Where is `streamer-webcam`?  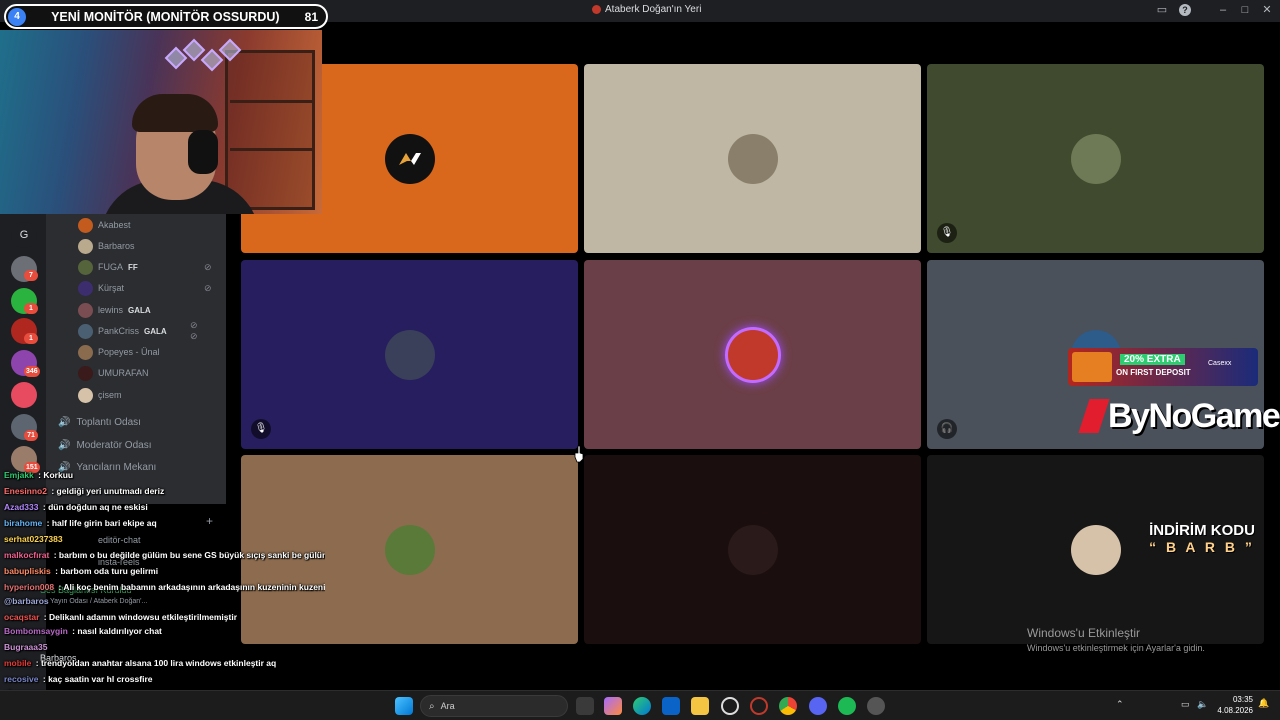
streamer-webcam is located at coordinates (161, 122).